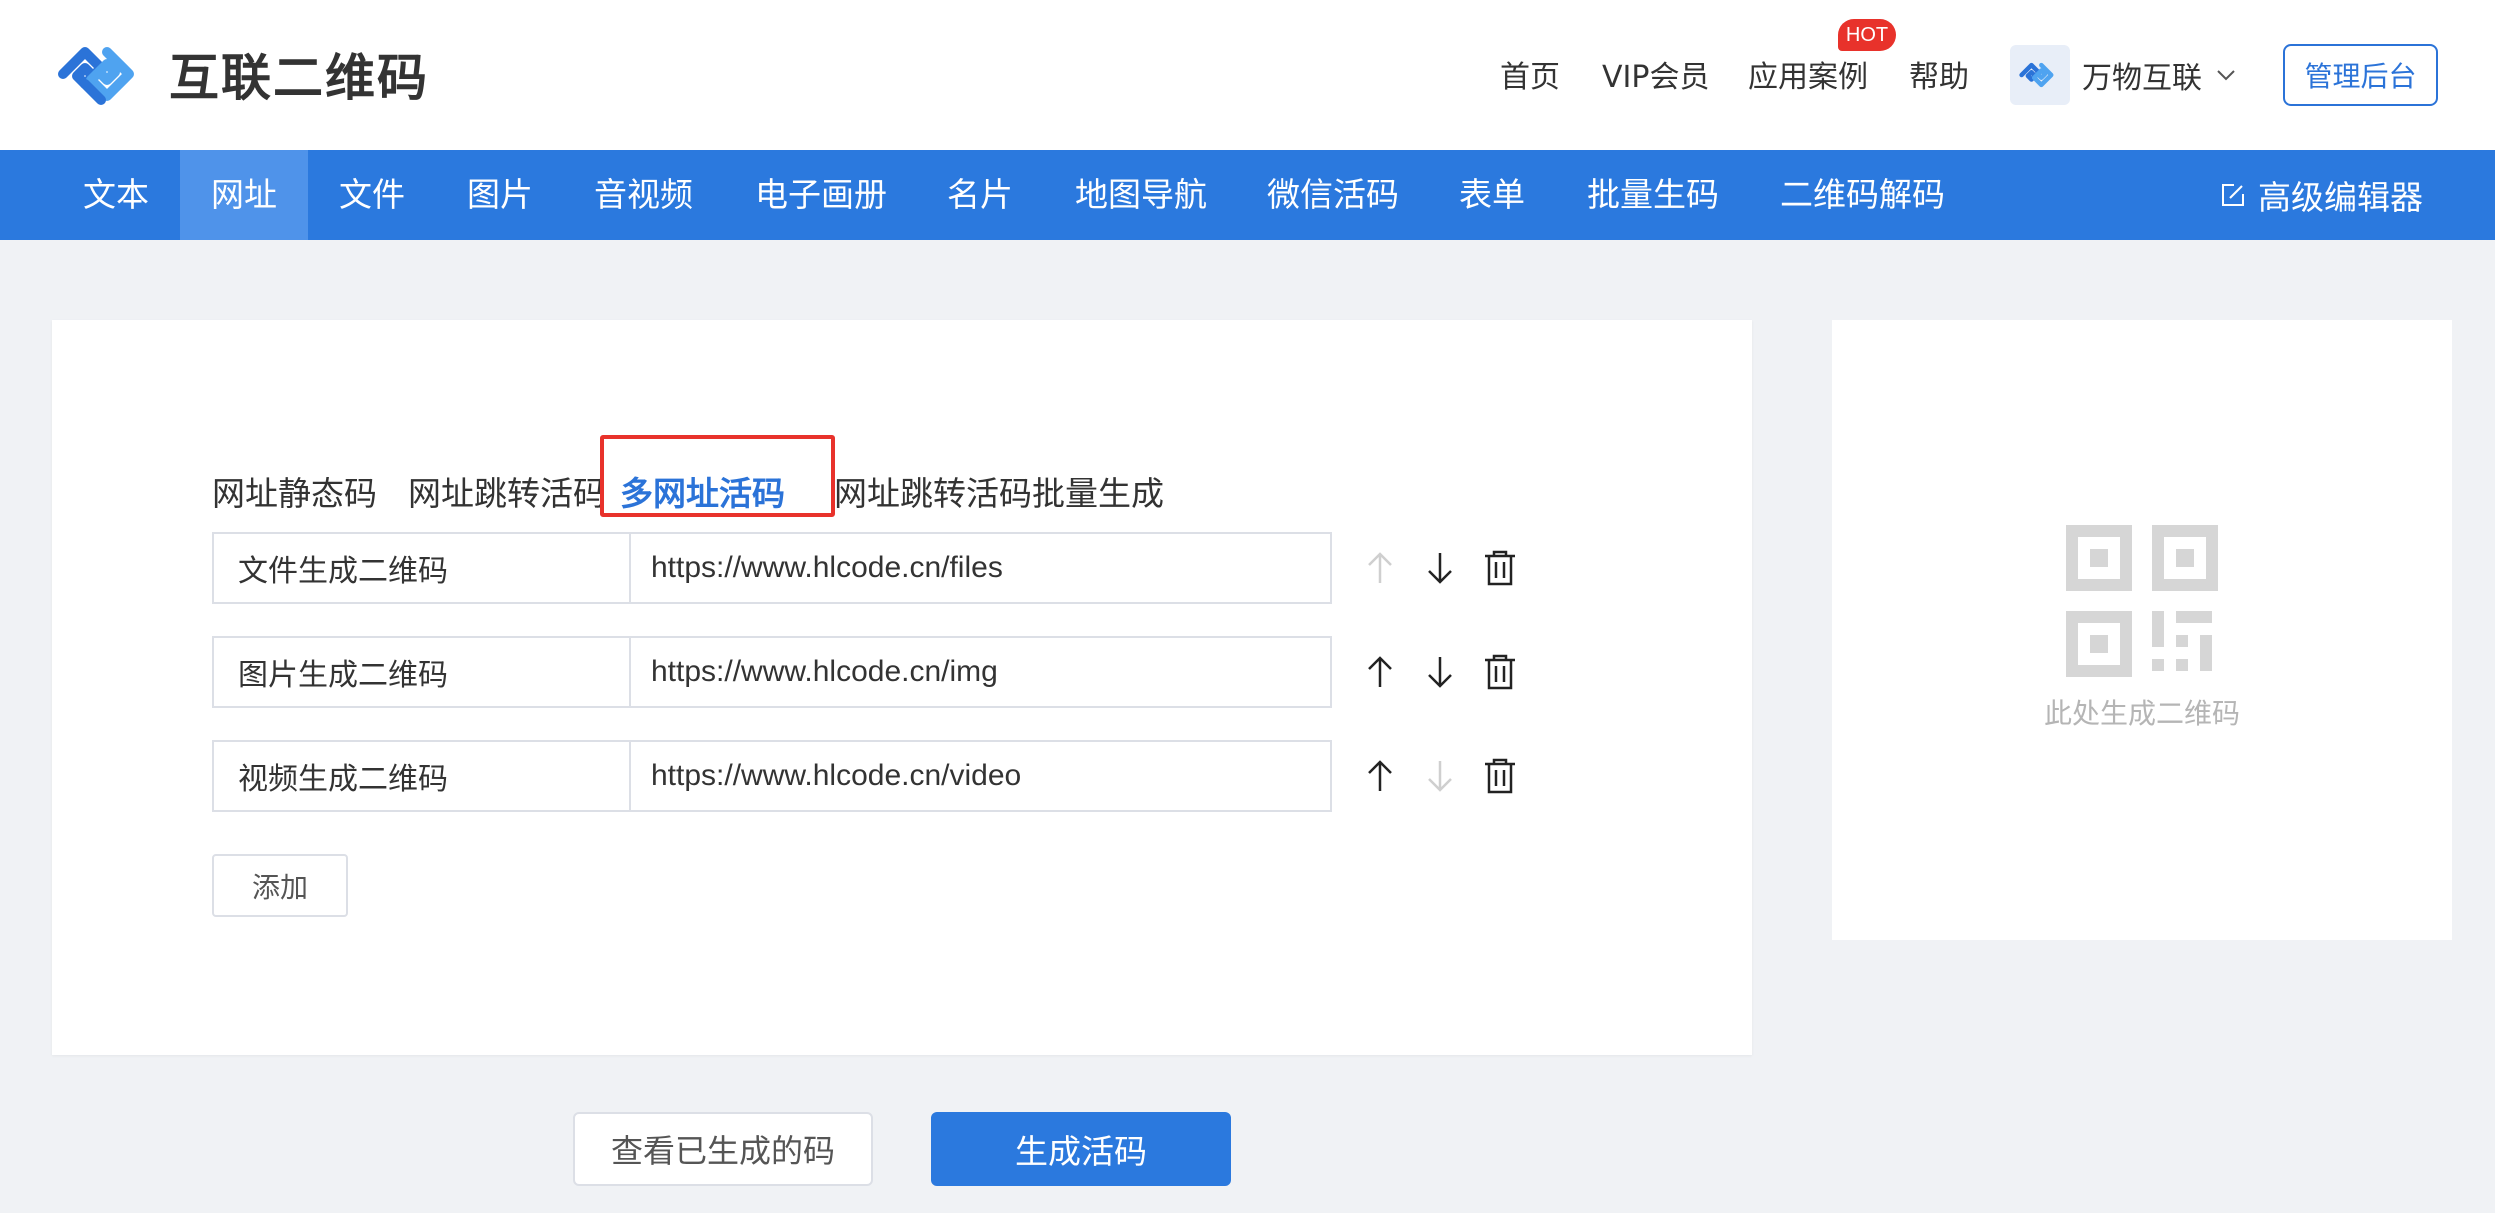 This screenshot has height=1213, width=2495. What do you see at coordinates (244, 195) in the screenshot?
I see `nav-url: 网址` at bounding box center [244, 195].